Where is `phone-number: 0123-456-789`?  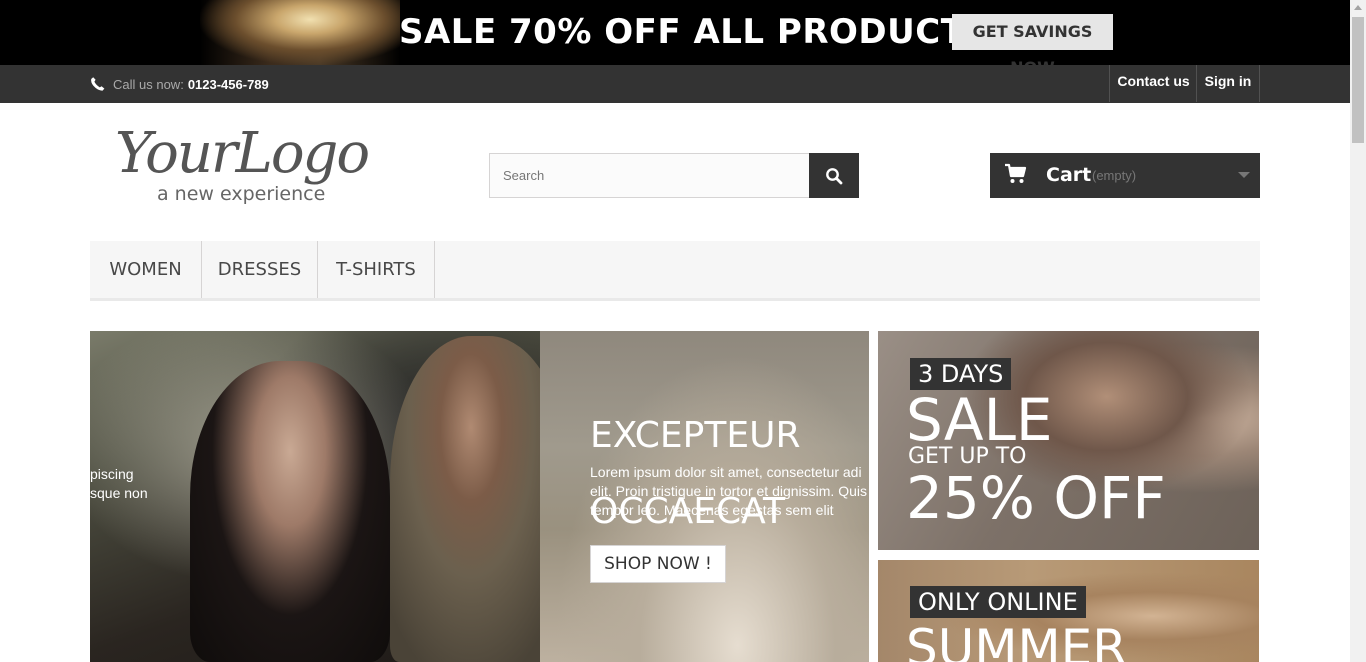
phone-number: 0123-456-789 is located at coordinates (228, 84).